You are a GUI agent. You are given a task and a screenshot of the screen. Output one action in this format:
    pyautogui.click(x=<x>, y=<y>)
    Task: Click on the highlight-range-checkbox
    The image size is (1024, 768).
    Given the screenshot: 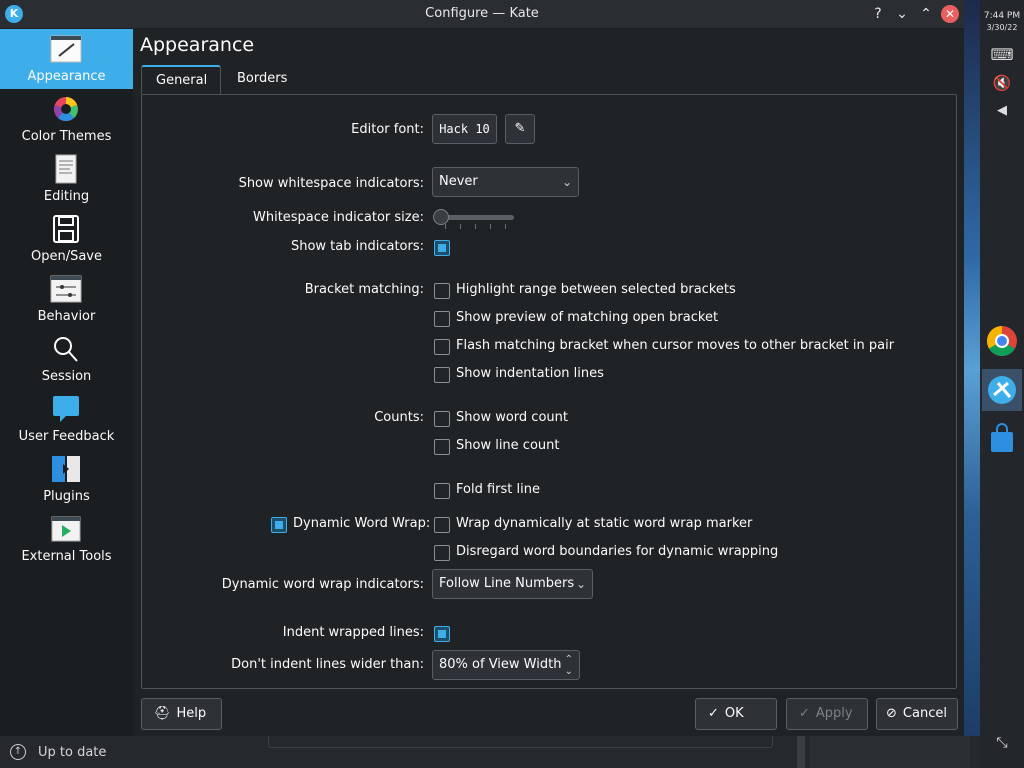 What is the action you would take?
    pyautogui.click(x=442, y=291)
    